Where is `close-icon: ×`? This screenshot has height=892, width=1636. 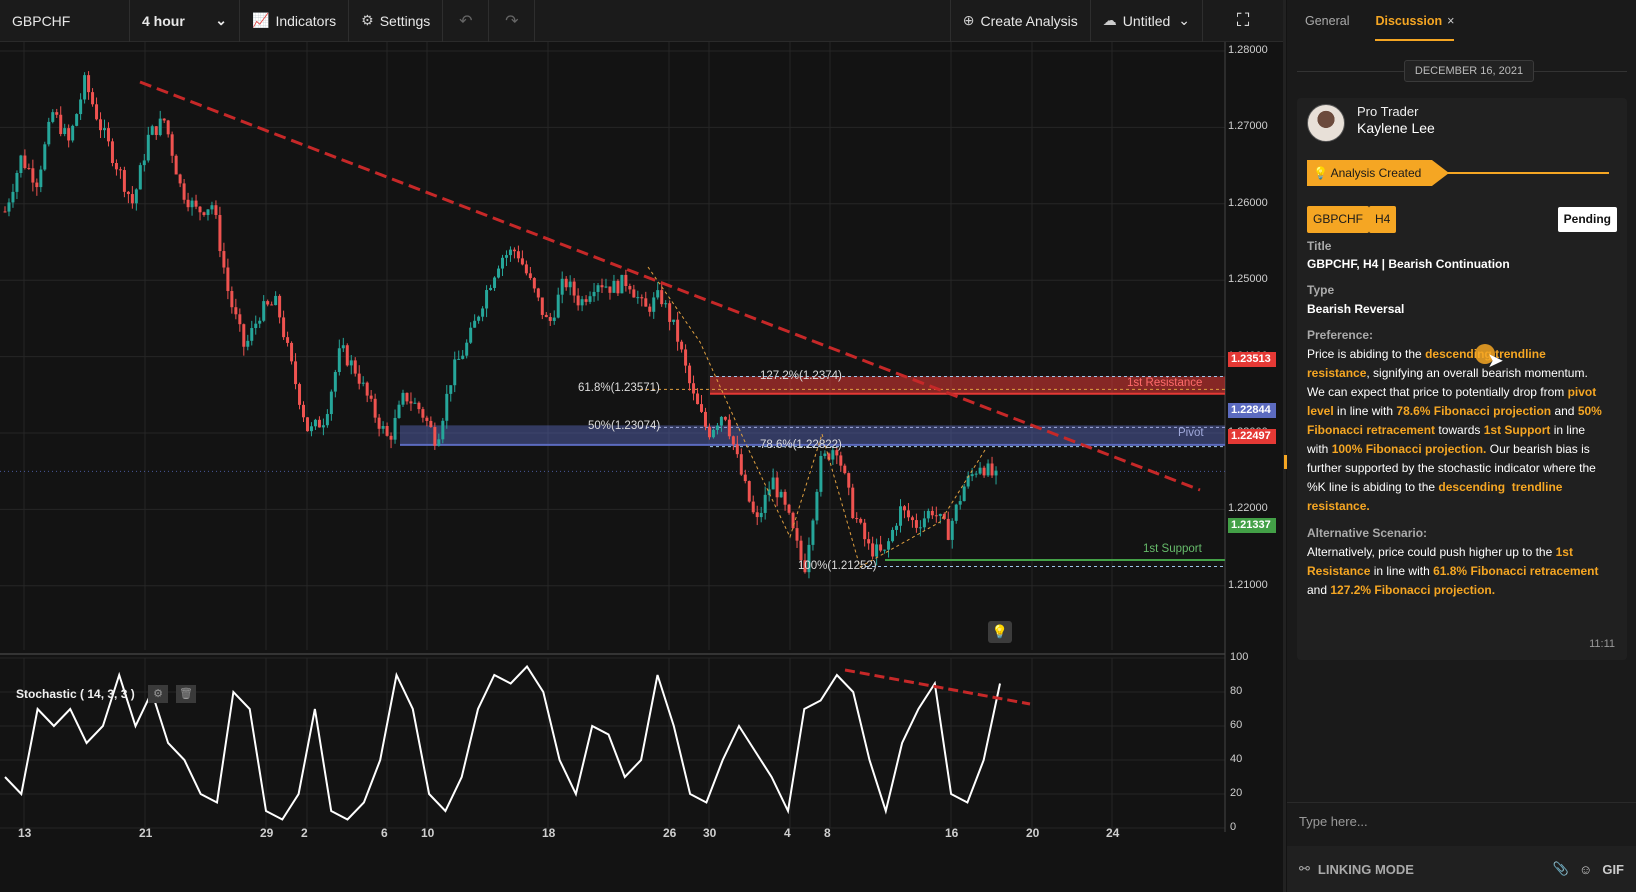 close-icon: × is located at coordinates (1450, 21).